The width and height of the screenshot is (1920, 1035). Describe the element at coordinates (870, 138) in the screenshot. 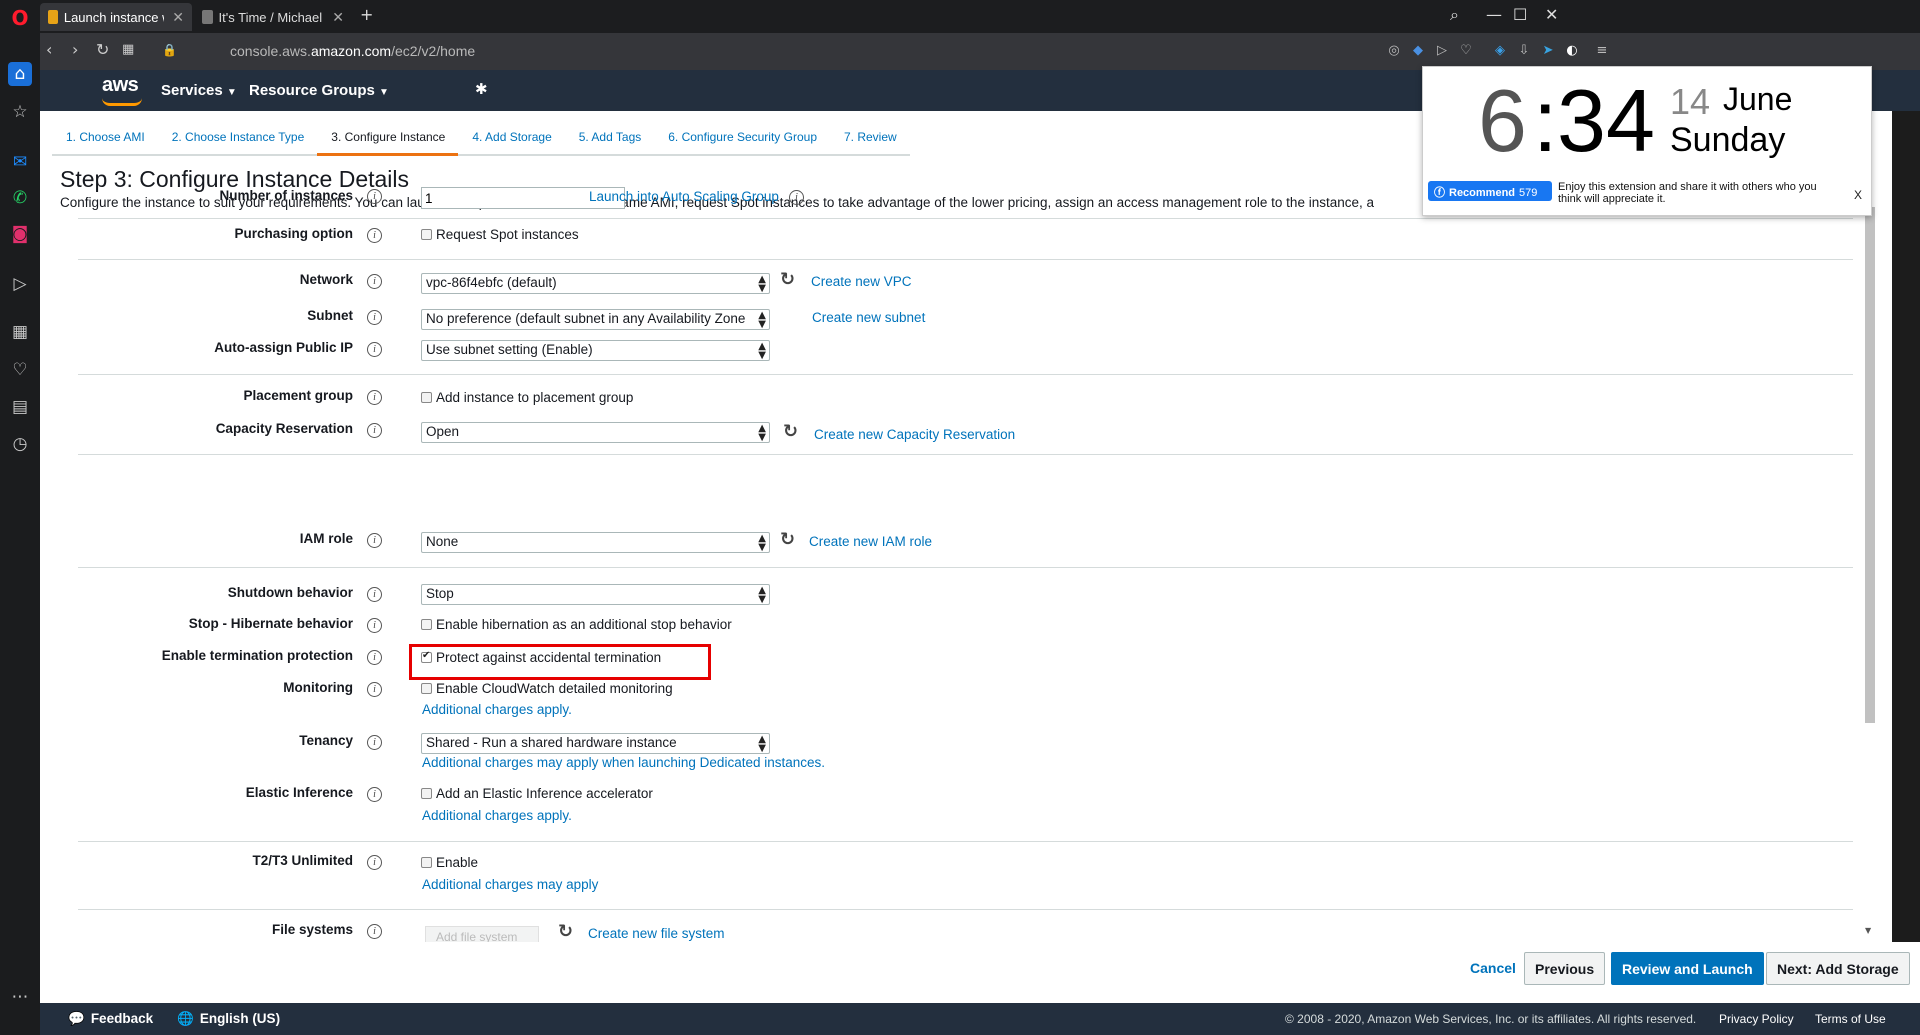

I see `wizard-step-review: 7. Review` at that location.